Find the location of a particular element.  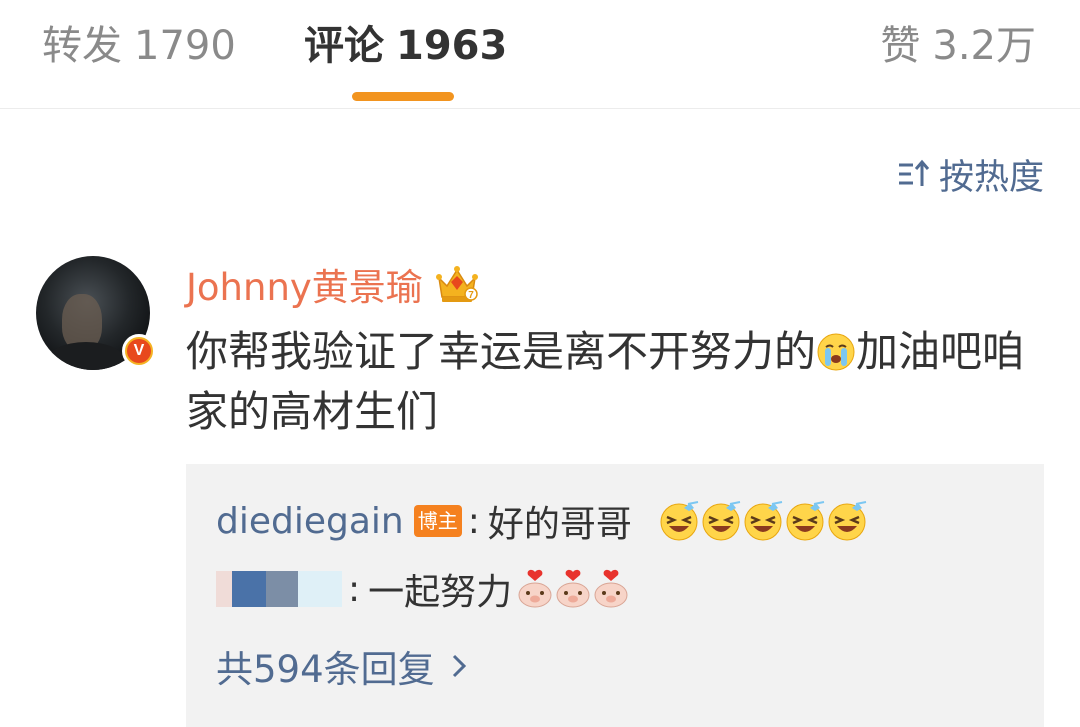

verified-v-mark: V is located at coordinates (139, 351).